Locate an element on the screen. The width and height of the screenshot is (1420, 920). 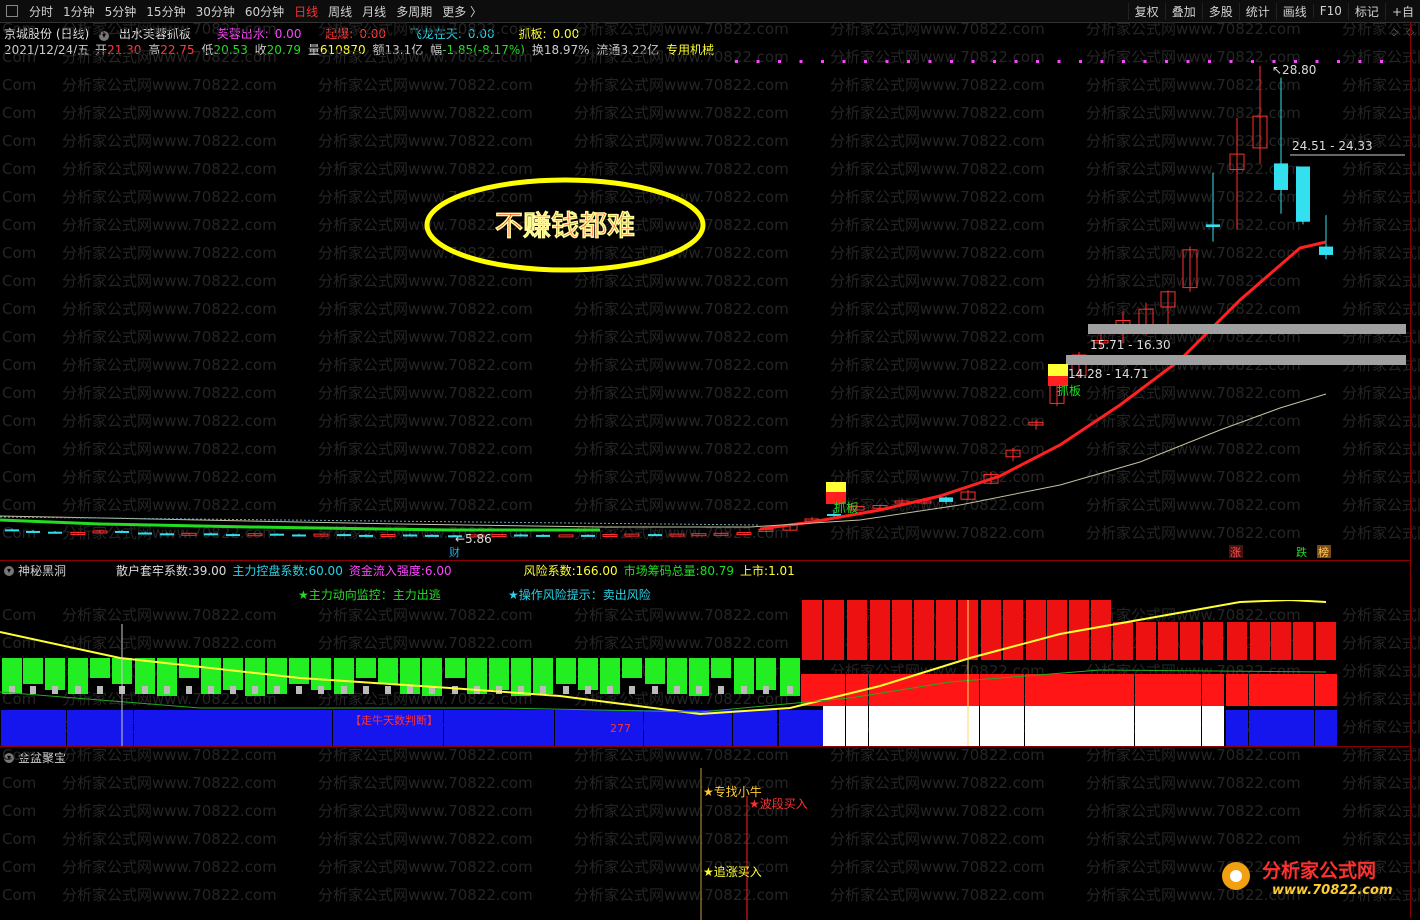
logo-url: www.70822.com is located at coordinates (1332, 890).